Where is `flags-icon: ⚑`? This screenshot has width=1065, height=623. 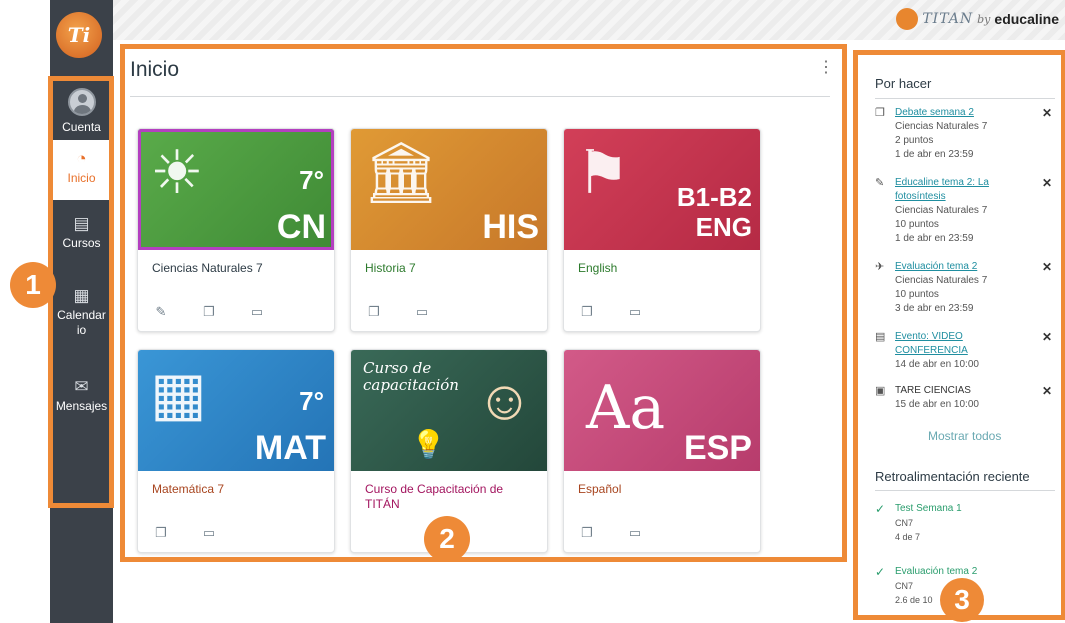 flags-icon: ⚑ is located at coordinates (603, 172).